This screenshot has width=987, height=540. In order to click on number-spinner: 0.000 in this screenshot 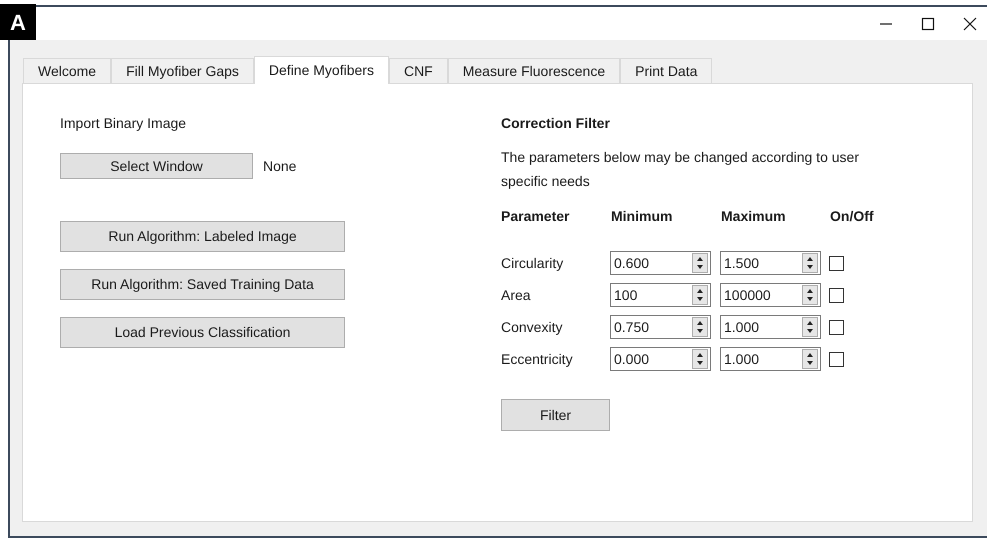, I will do `click(660, 359)`.